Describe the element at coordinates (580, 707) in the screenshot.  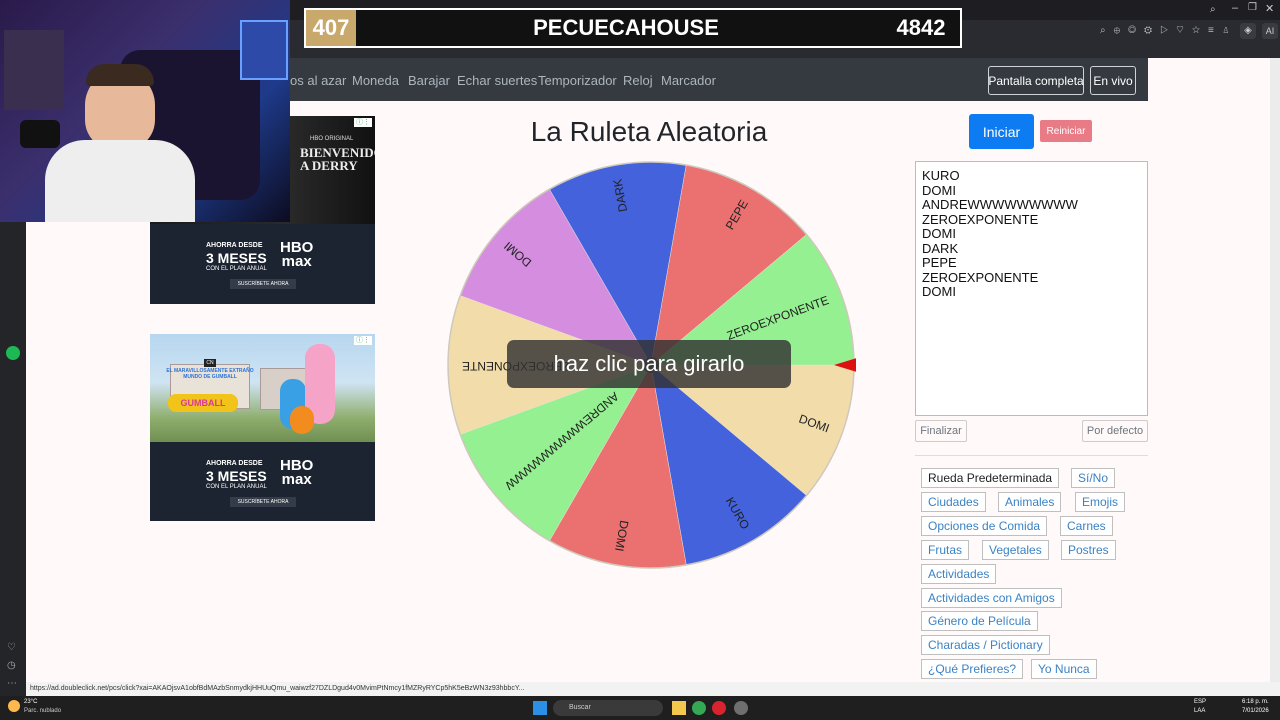
I see `search-placeholder: Buscar` at that location.